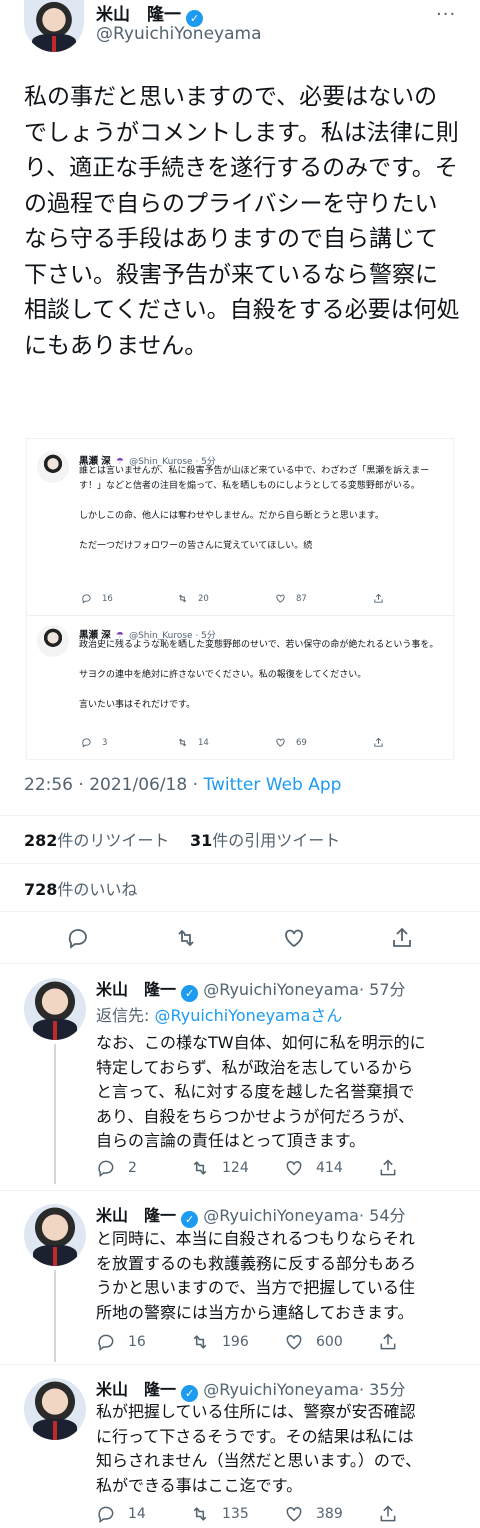 The image size is (480, 1528). Describe the element at coordinates (41, 889) in the screenshot. I see `like-stat-count: 728` at that location.